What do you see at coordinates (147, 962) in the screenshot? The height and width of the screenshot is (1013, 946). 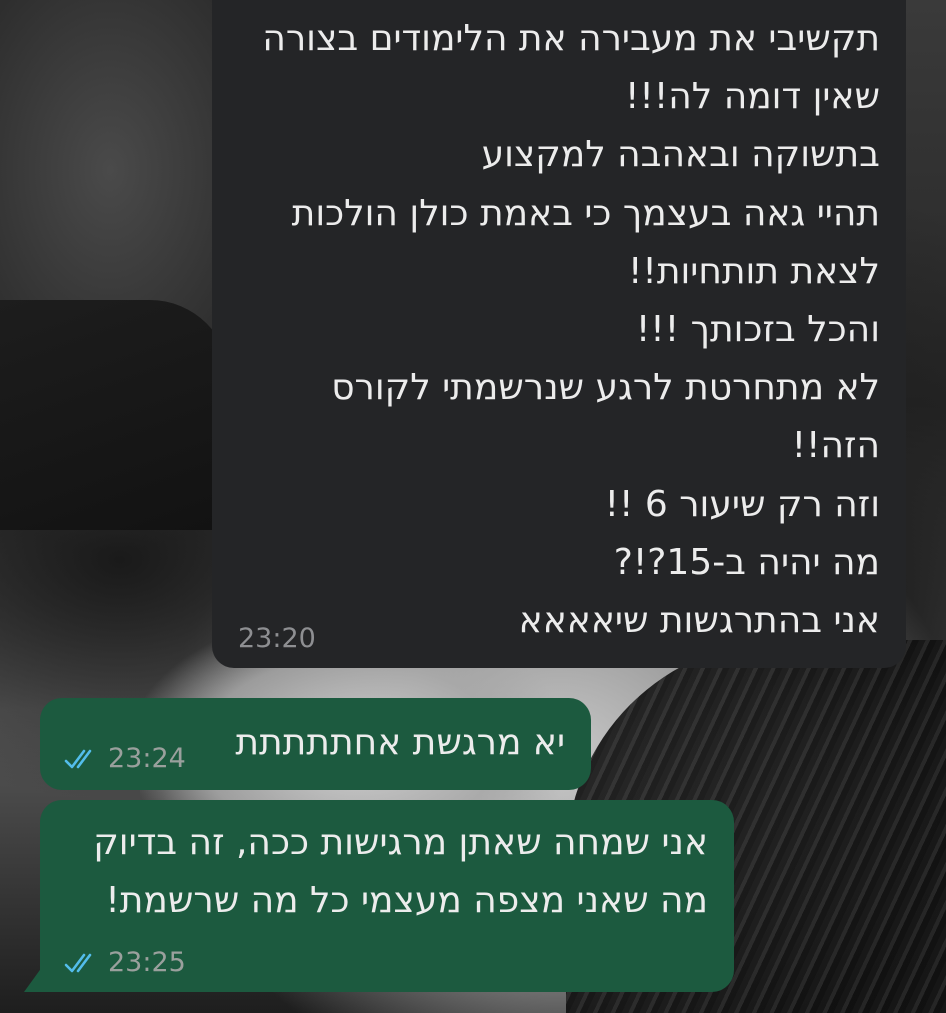 I see `message-timestamp: 23:25` at bounding box center [147, 962].